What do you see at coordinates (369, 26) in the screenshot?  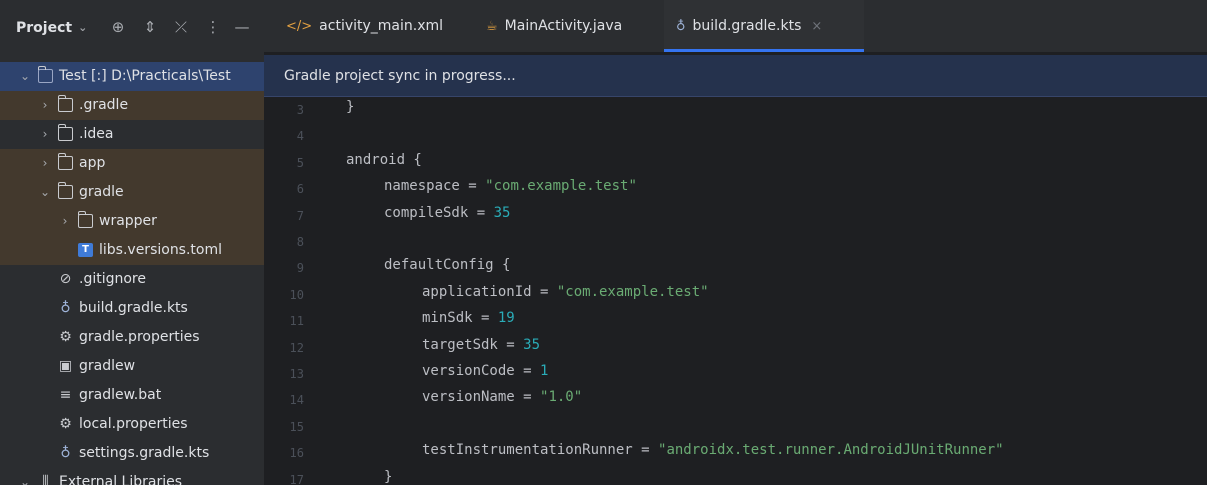 I see `tab-activity-main-xml: </> activity_main.xml` at bounding box center [369, 26].